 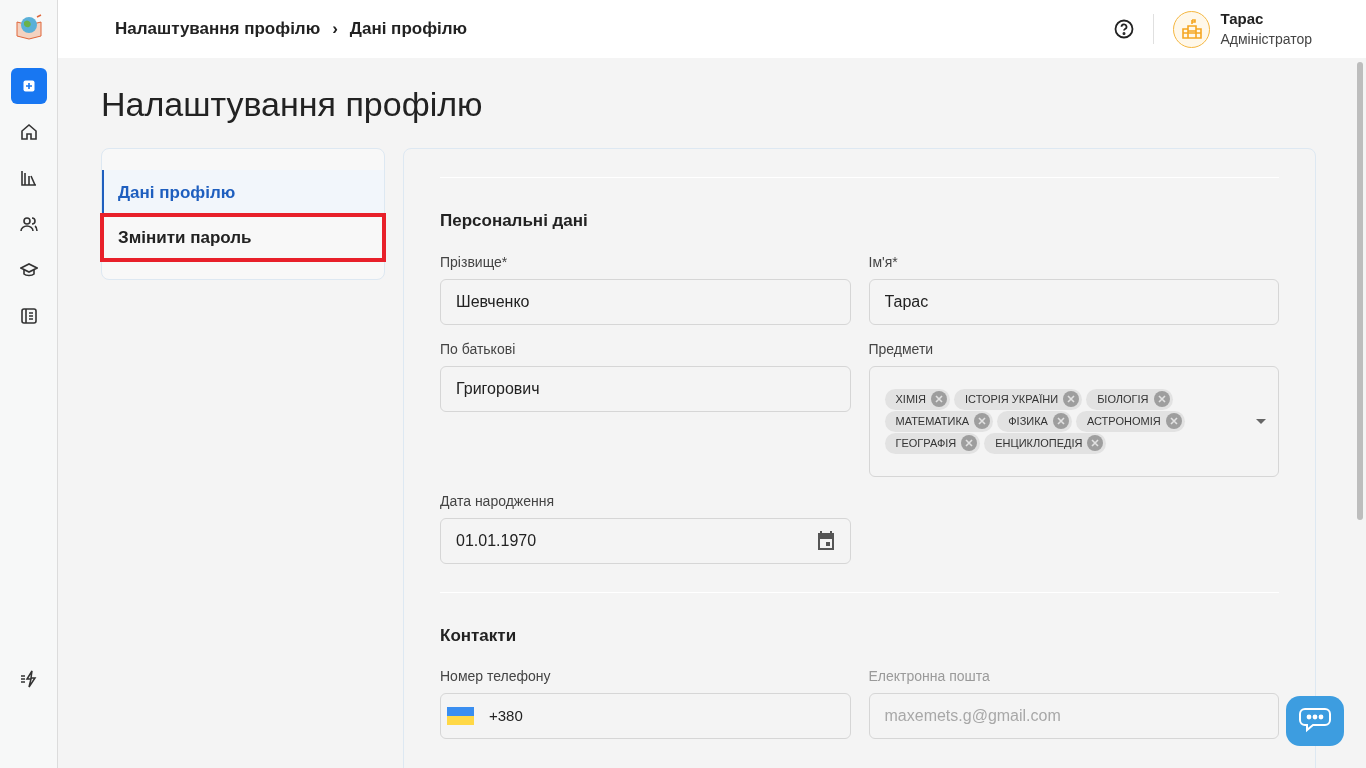 What do you see at coordinates (1266, 39) in the screenshot?
I see `user-role: Адміністратор` at bounding box center [1266, 39].